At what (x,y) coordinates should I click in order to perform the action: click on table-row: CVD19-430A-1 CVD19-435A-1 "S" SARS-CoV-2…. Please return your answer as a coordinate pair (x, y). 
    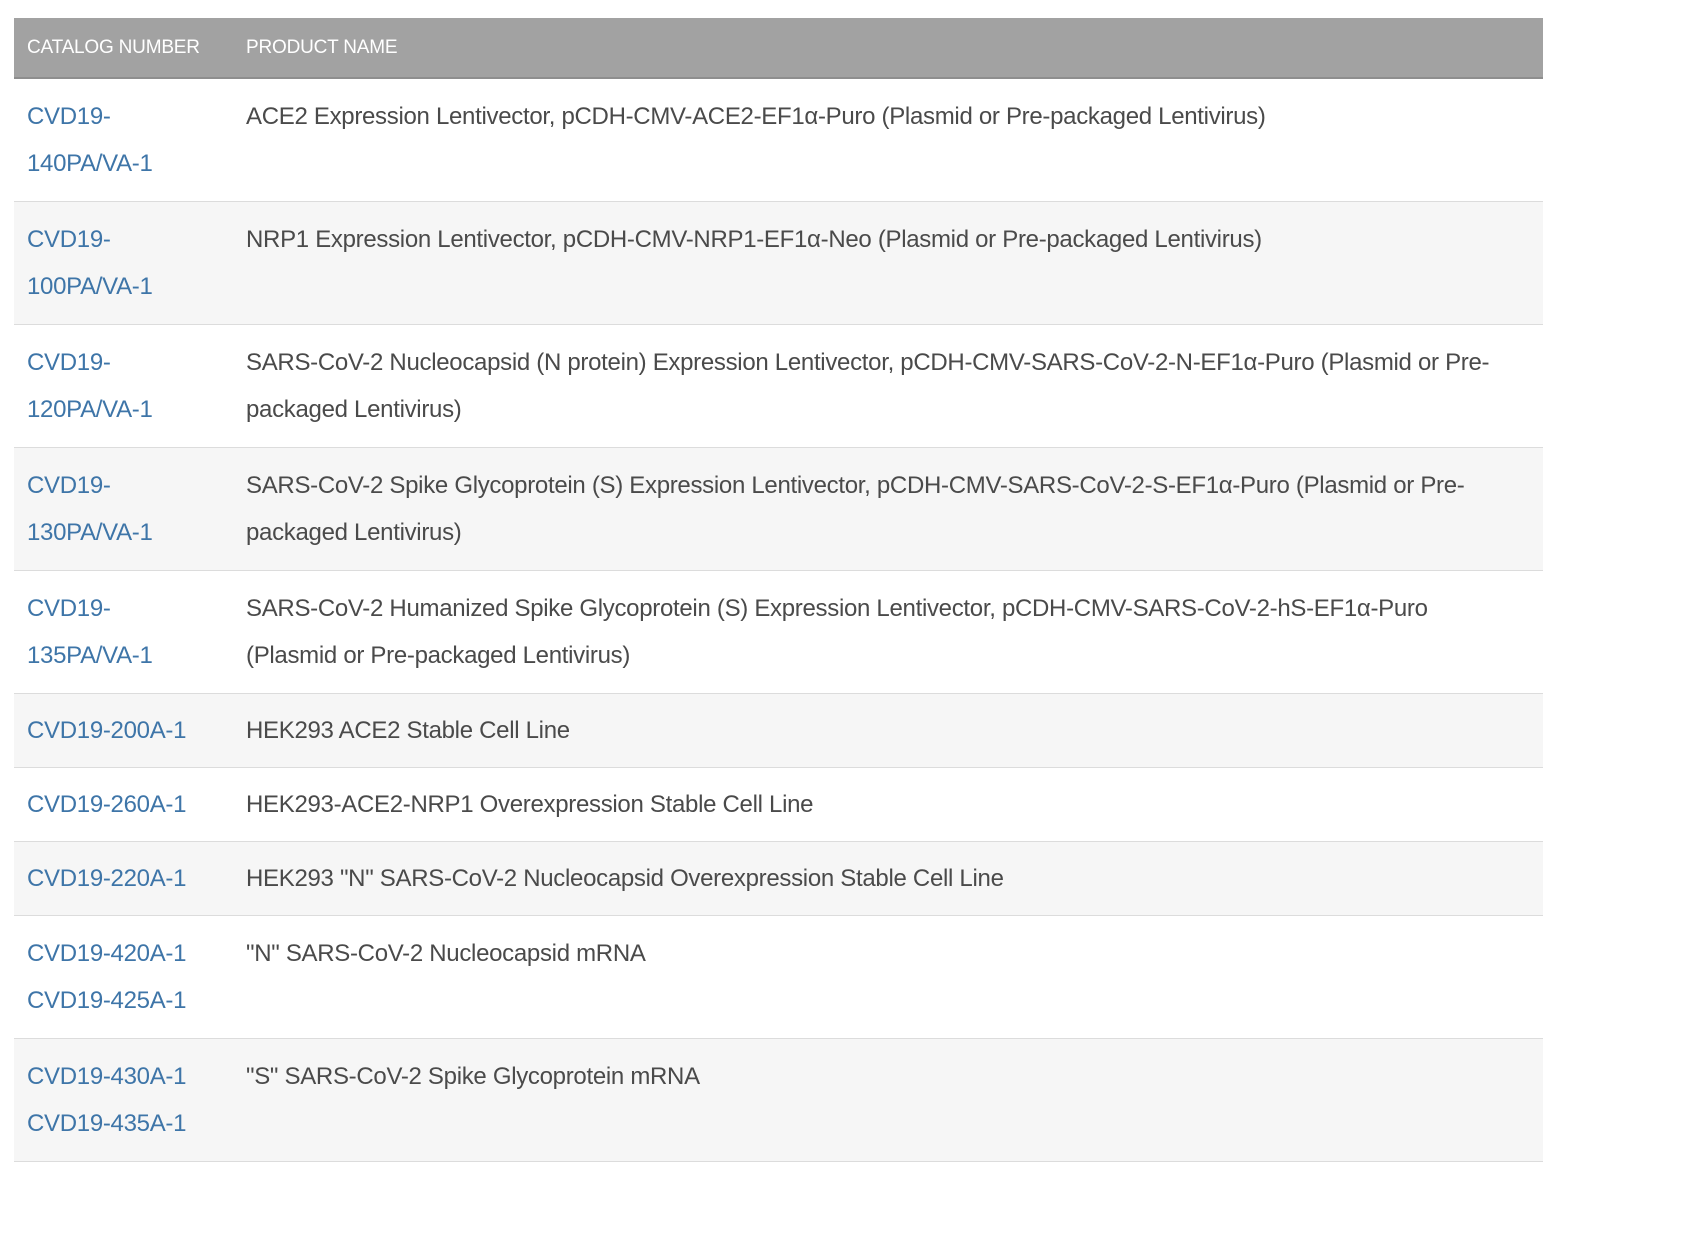
    Looking at the image, I should click on (778, 1100).